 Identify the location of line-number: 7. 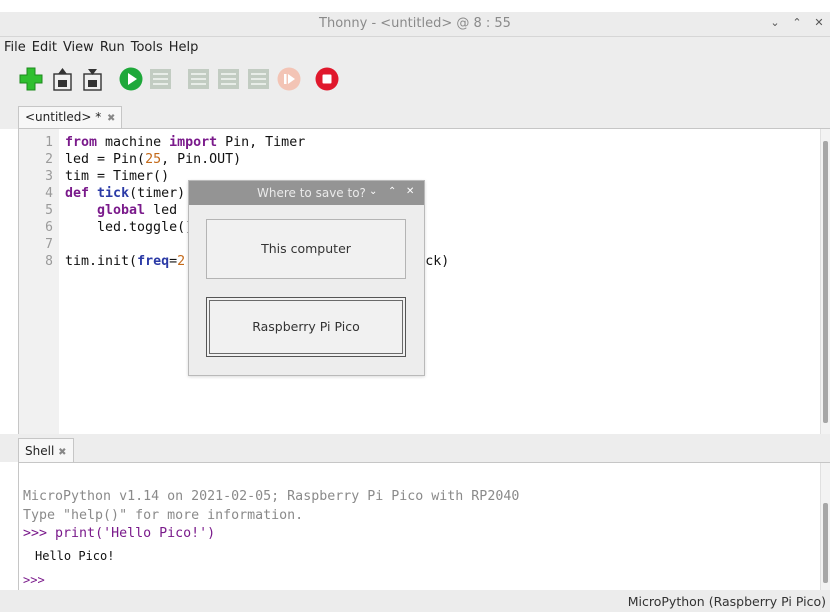
(49, 244).